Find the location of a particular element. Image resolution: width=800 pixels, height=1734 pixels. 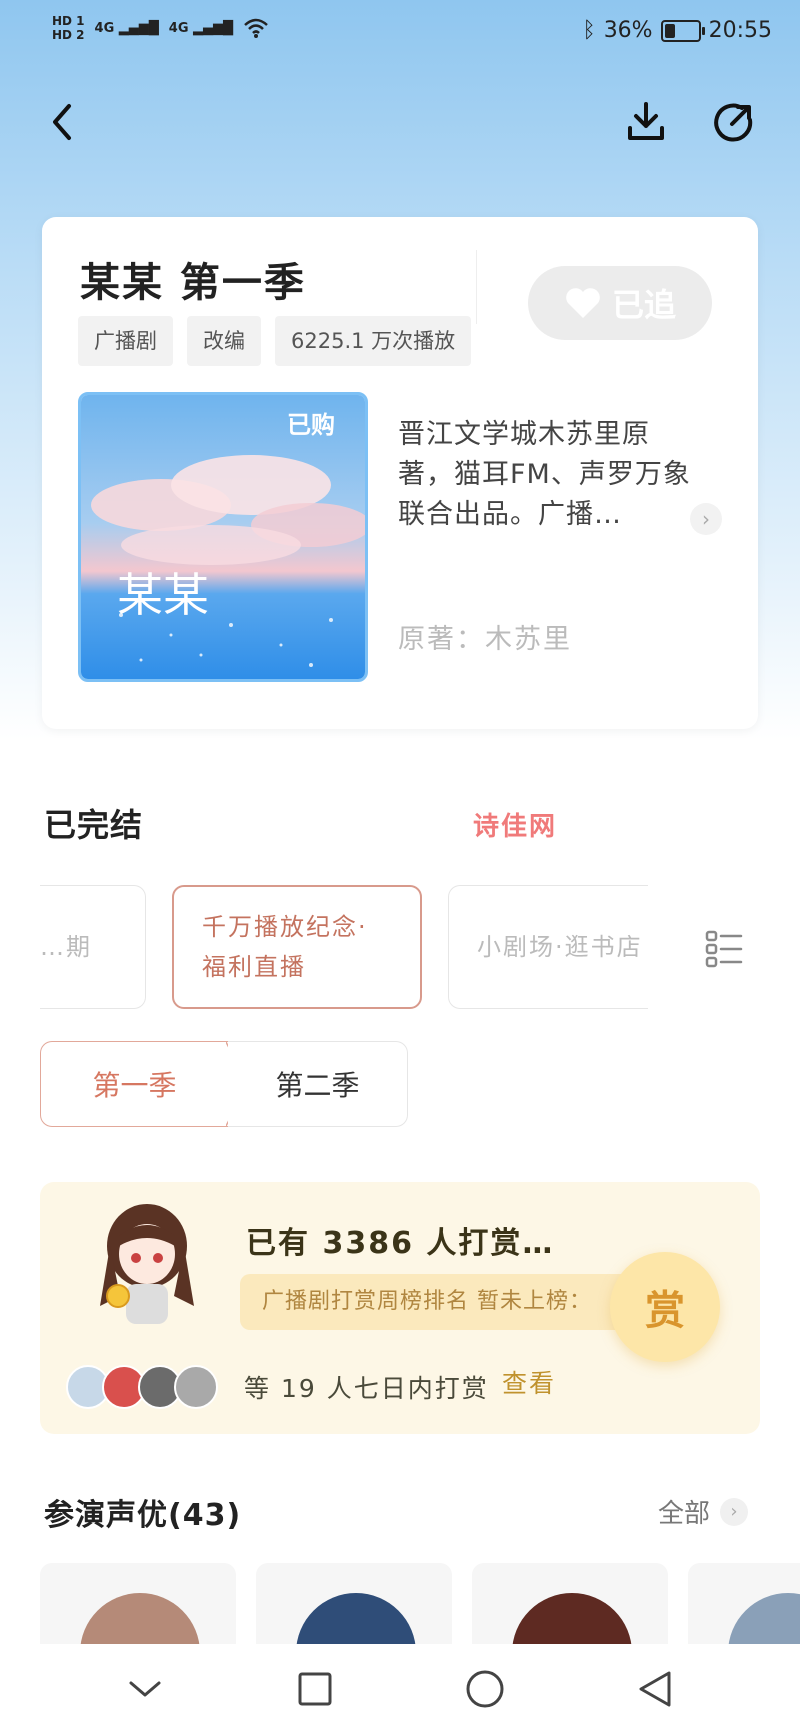

nav-recents-button is located at coordinates (315, 1689).